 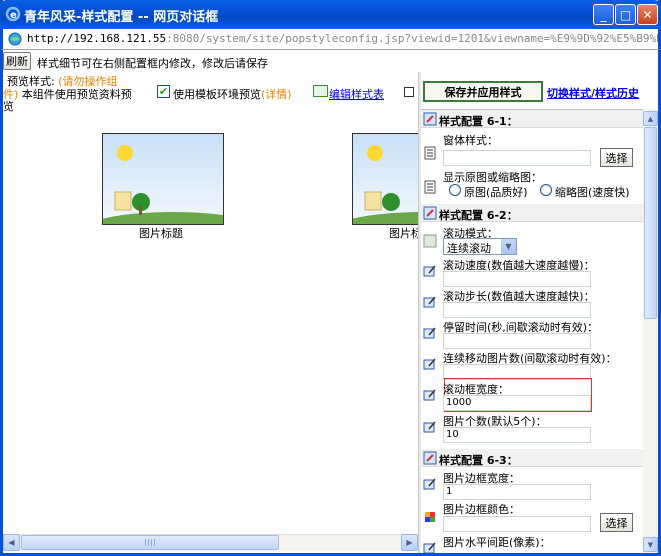 I want to click on minimize-icon: _, so click(x=603, y=14).